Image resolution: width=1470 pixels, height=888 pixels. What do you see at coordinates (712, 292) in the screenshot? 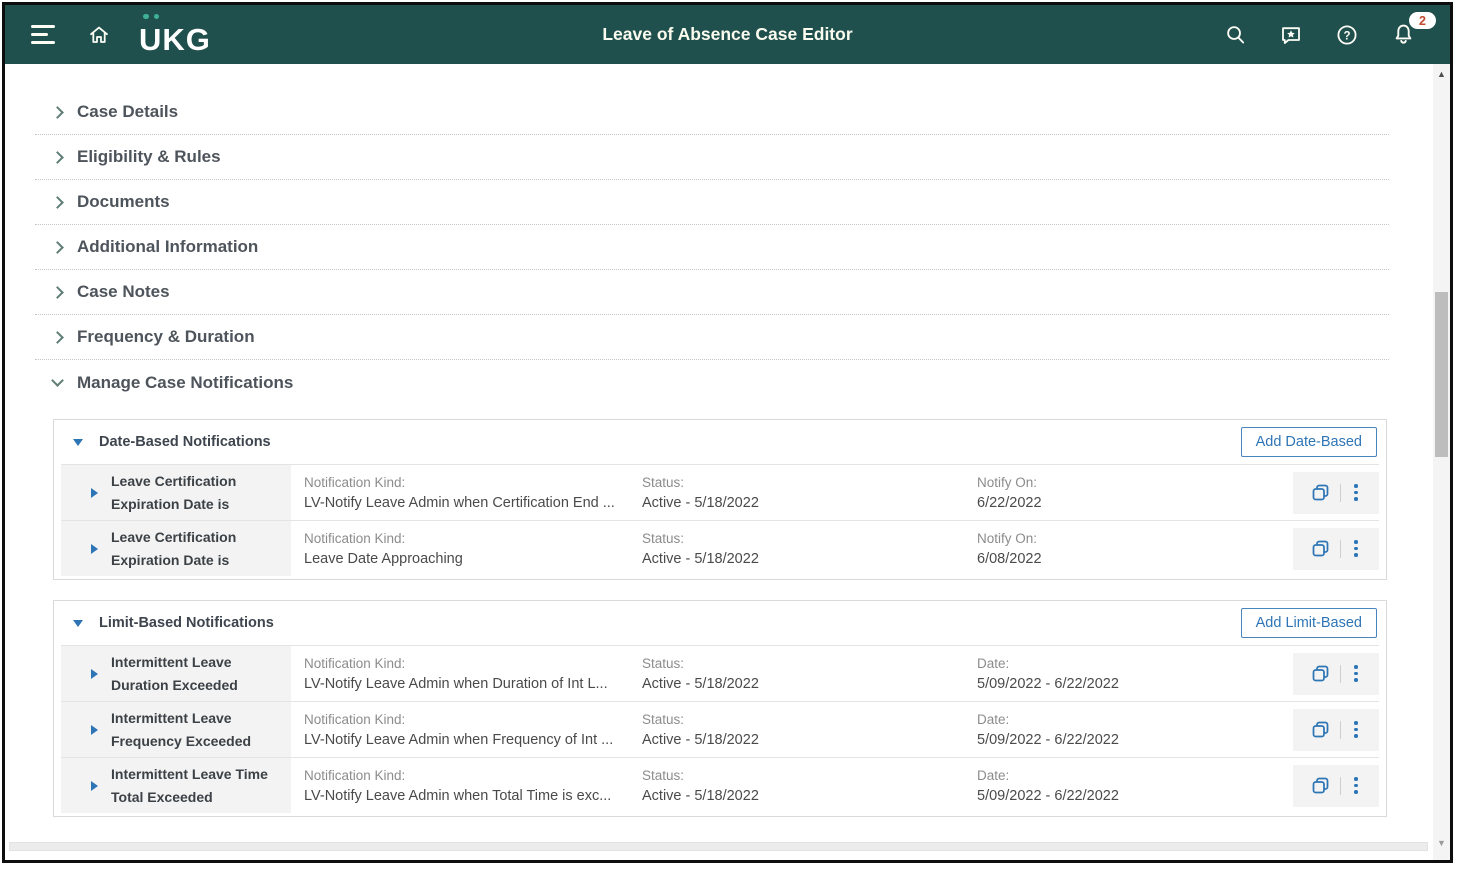
I see `section-case-notes: Case Notes` at bounding box center [712, 292].